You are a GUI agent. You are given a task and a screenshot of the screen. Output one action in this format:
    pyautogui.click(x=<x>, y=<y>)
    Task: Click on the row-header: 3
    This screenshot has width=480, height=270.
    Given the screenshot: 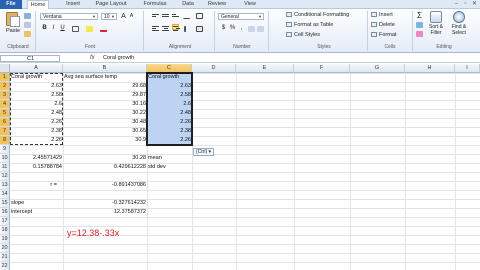 What is the action you would take?
    pyautogui.click(x=5, y=95)
    